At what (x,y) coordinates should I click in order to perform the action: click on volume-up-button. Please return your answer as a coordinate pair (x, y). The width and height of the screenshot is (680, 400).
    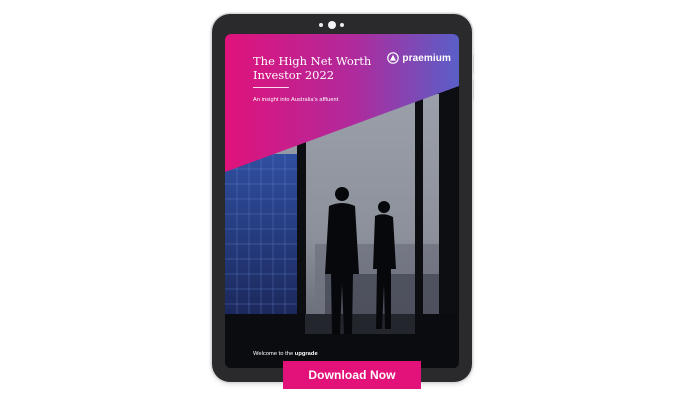
    Looking at the image, I should click on (473, 64).